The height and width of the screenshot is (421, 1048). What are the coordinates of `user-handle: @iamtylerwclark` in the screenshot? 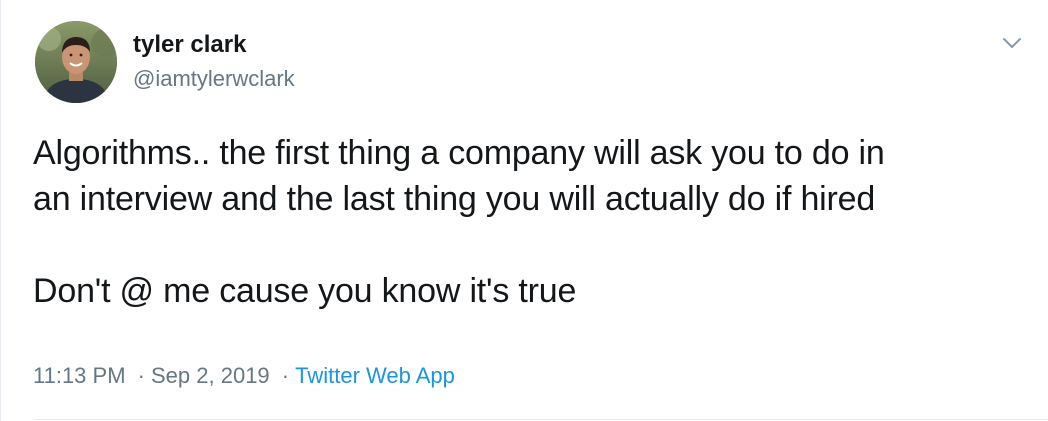 It's located at (214, 79).